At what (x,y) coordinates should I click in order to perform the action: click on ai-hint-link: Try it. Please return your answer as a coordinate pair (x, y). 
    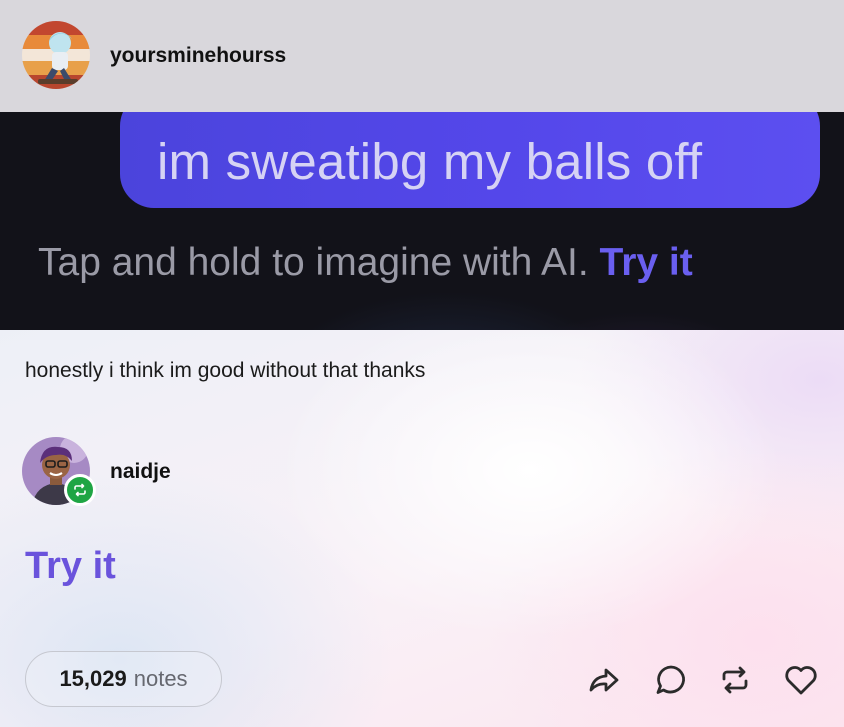
    Looking at the image, I should click on (646, 262).